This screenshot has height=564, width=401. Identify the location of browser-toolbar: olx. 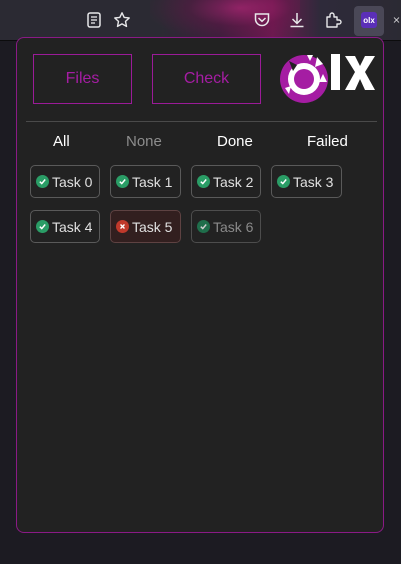
(200, 20).